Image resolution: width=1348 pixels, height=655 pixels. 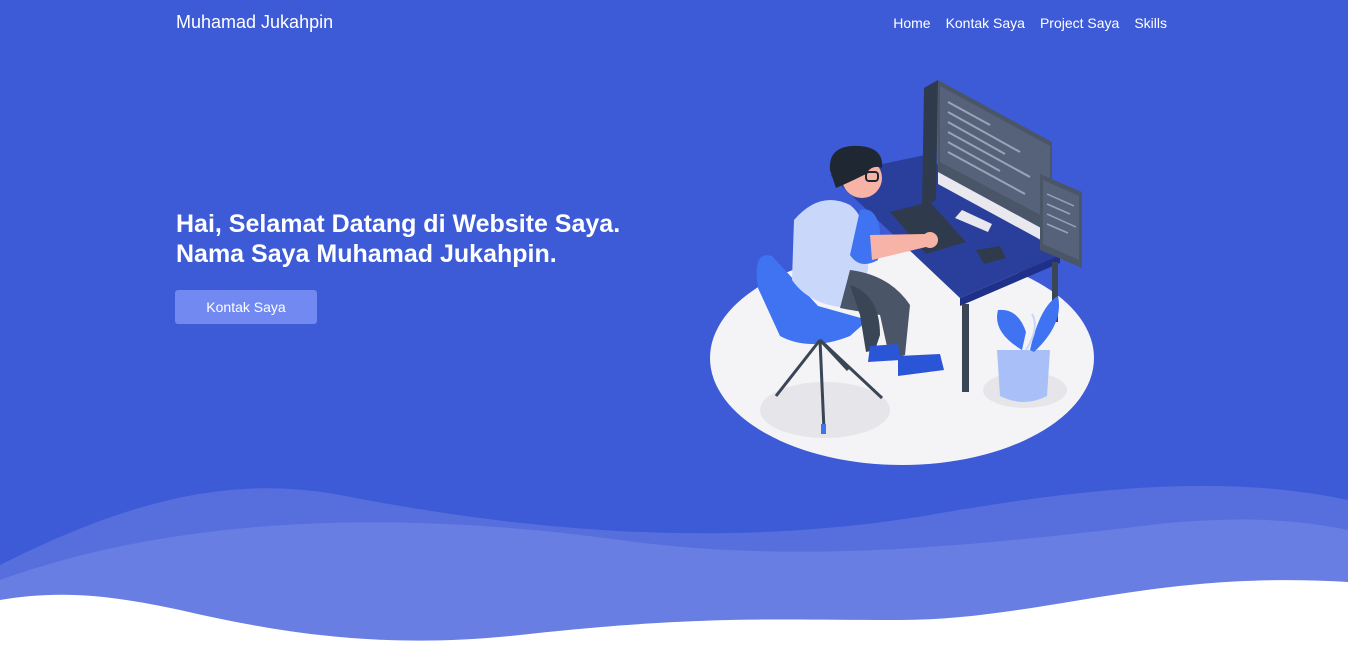 What do you see at coordinates (246, 307) in the screenshot?
I see `kontak-saya-button: Kontak Saya` at bounding box center [246, 307].